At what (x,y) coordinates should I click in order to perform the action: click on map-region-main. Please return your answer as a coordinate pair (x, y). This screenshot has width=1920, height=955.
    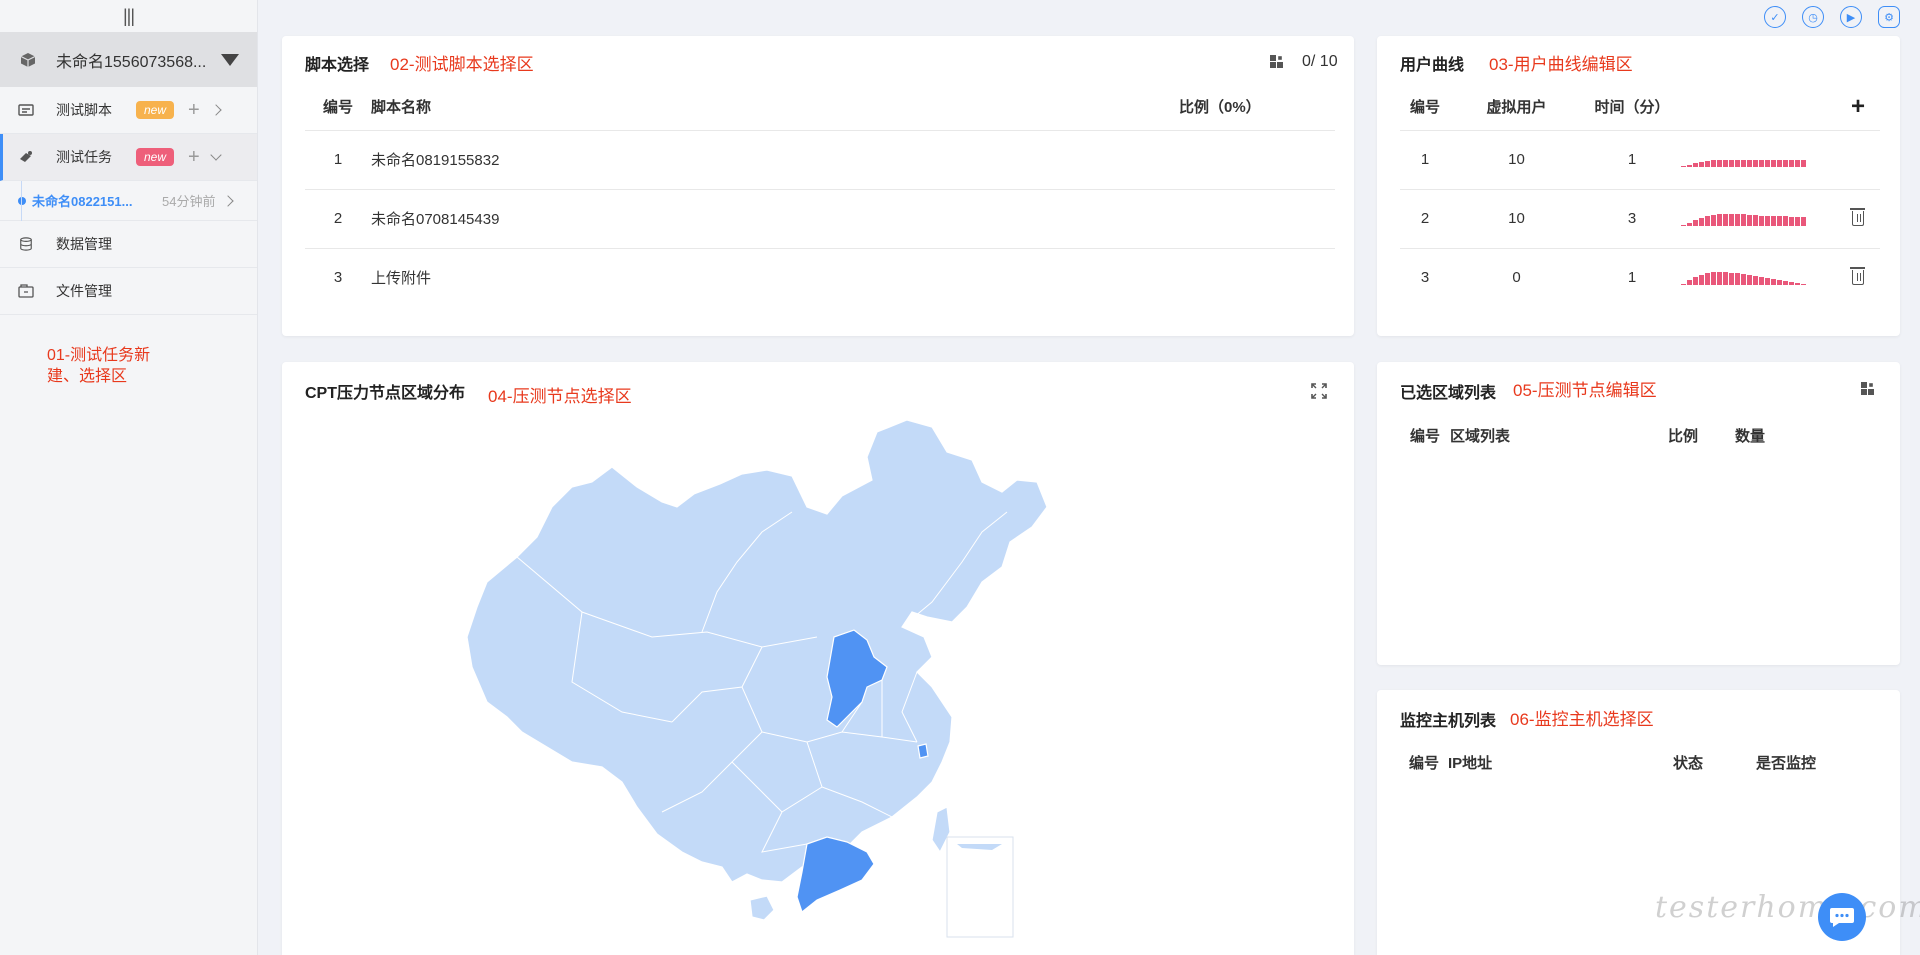
    Looking at the image, I should click on (757, 651).